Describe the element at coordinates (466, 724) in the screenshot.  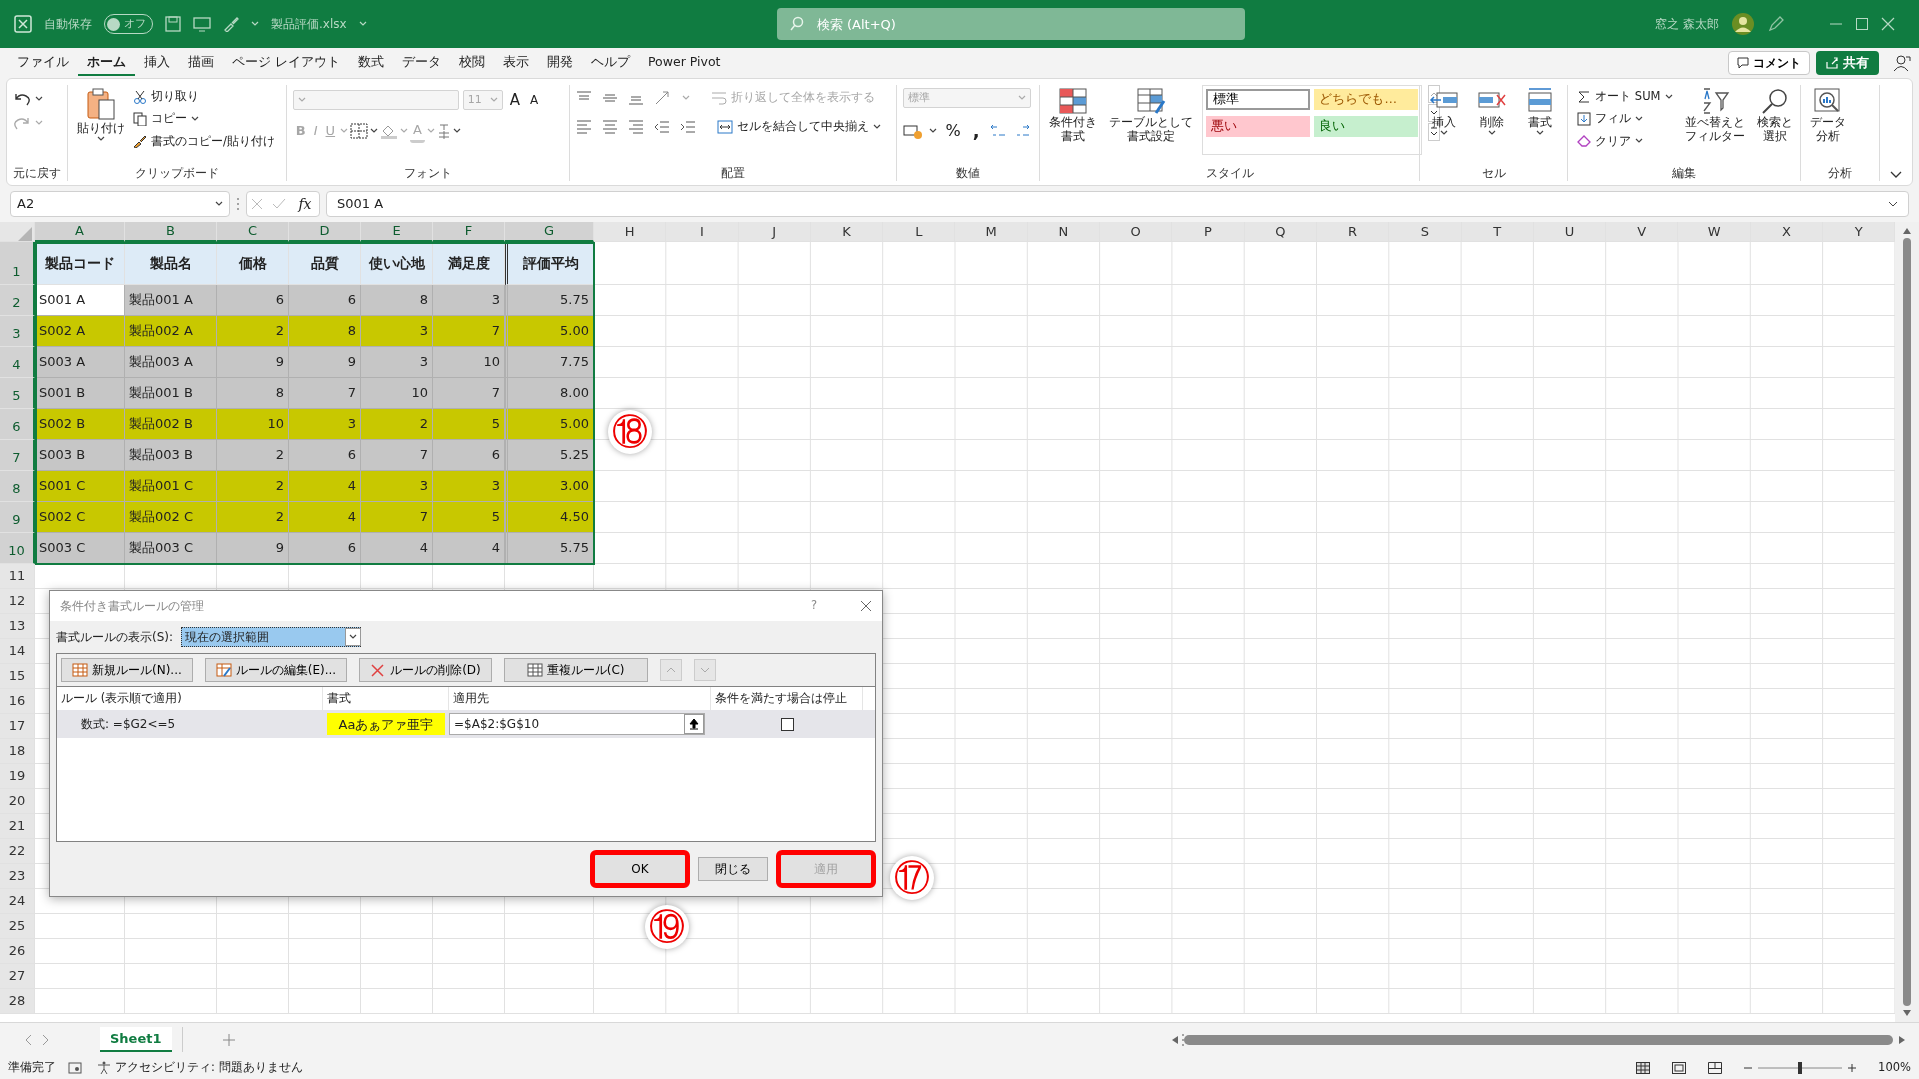
I see `rule-row: 数式: =$G2<=5 Aaあぁアァ亜宇 =$A$2:$G$10` at that location.